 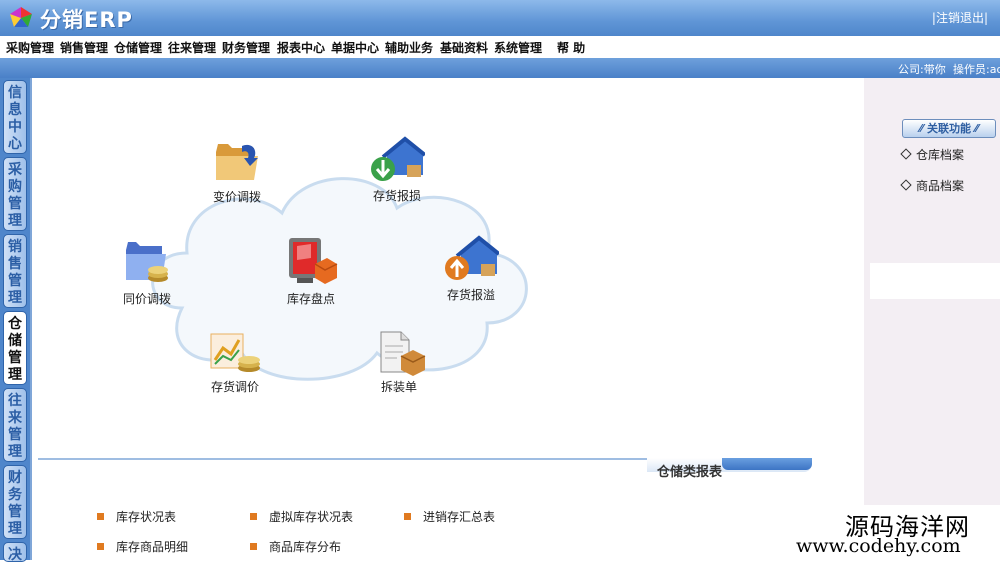 I want to click on related-panel: ⁄⁄ 关联功能 ⁄⁄ 仓库档案 商品档案, so click(x=932, y=319).